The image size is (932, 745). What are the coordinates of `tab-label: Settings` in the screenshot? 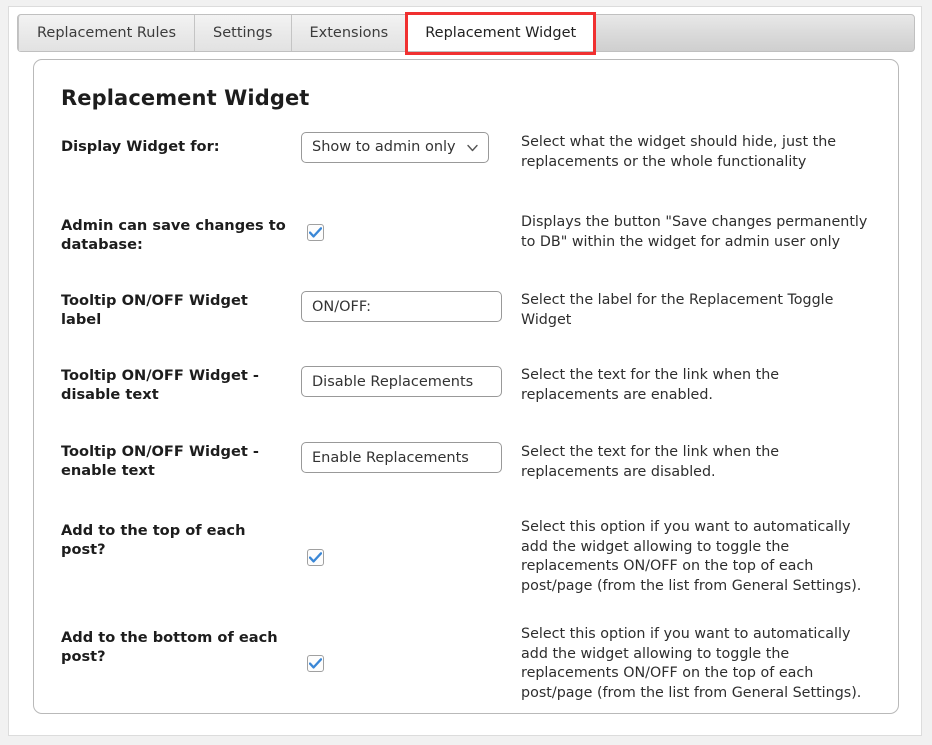 It's located at (243, 33).